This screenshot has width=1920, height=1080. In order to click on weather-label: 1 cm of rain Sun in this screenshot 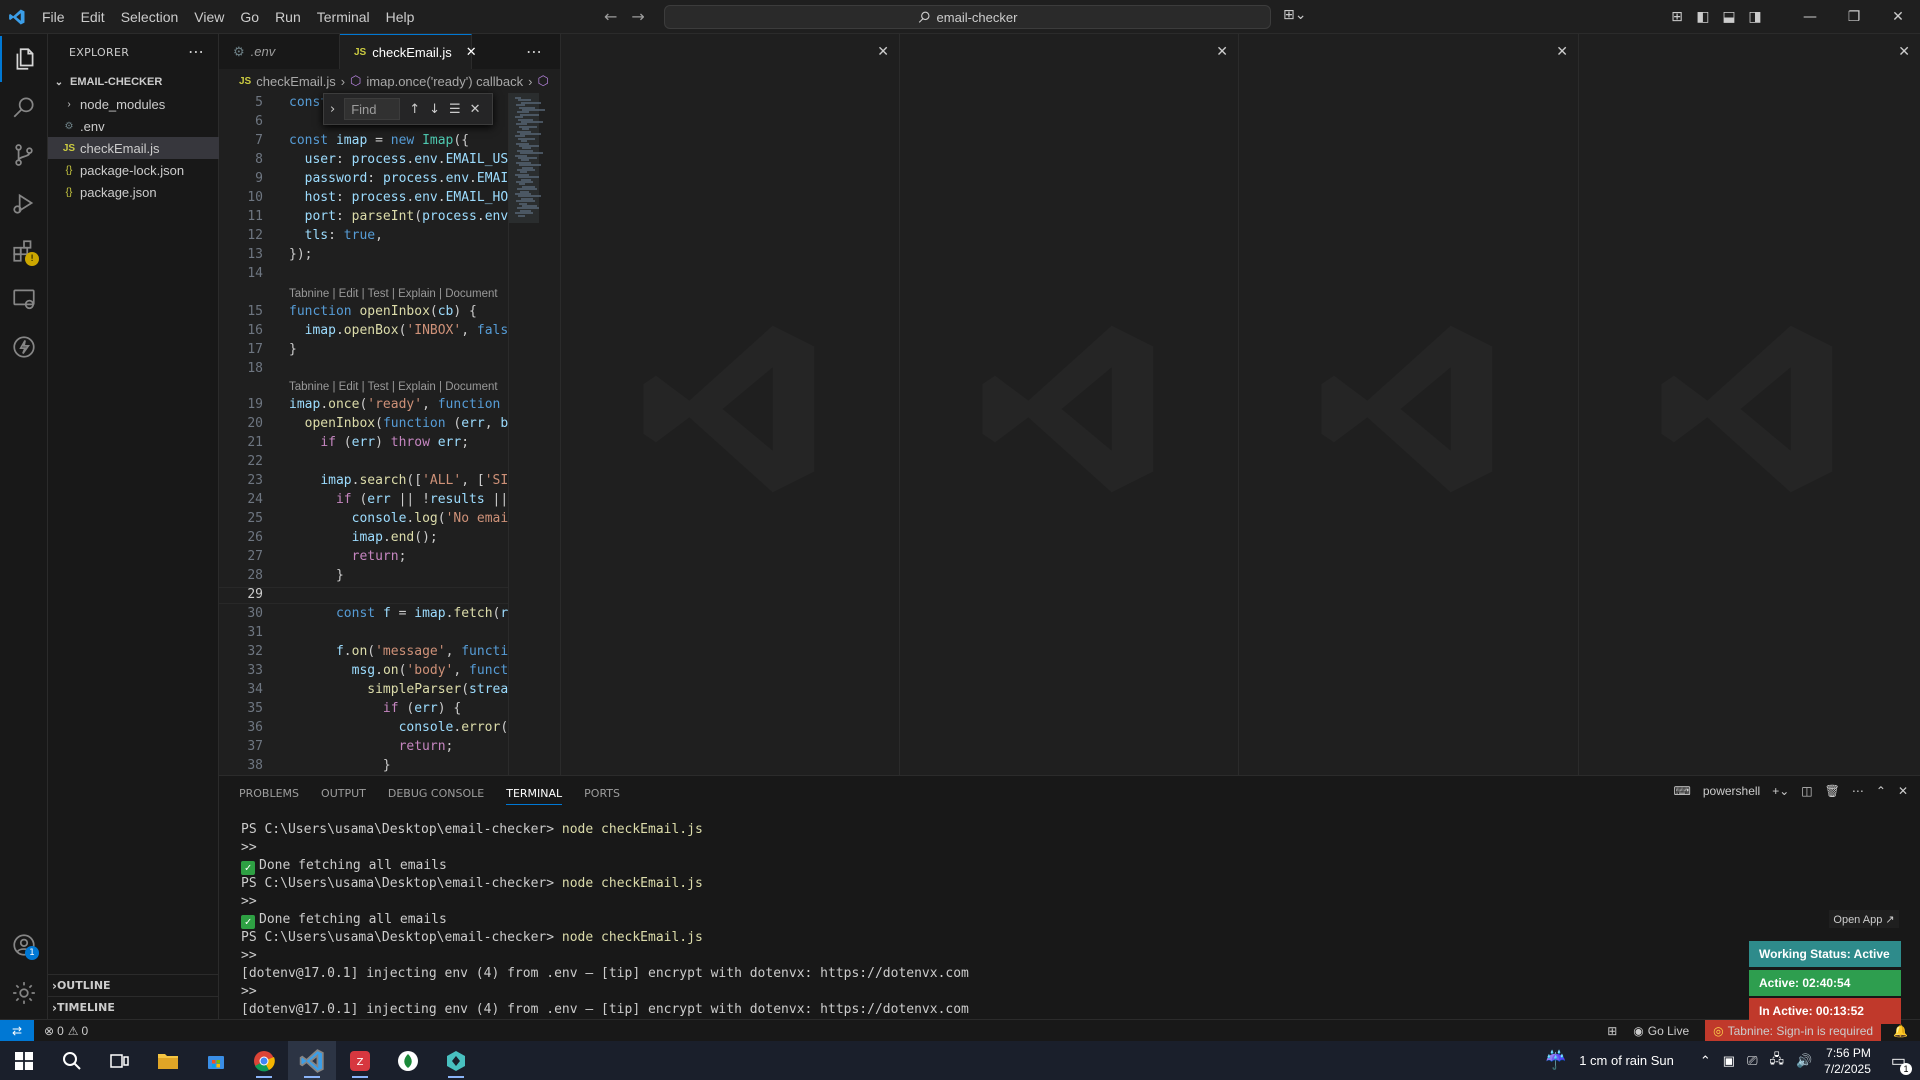, I will do `click(1626, 1060)`.